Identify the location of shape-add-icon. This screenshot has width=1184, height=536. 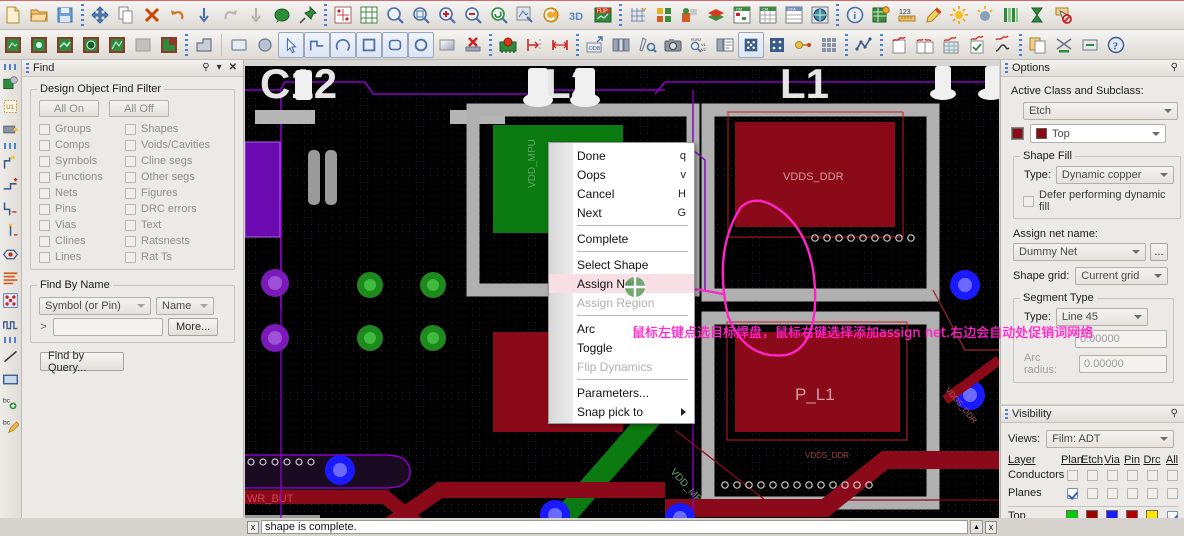
(13, 45).